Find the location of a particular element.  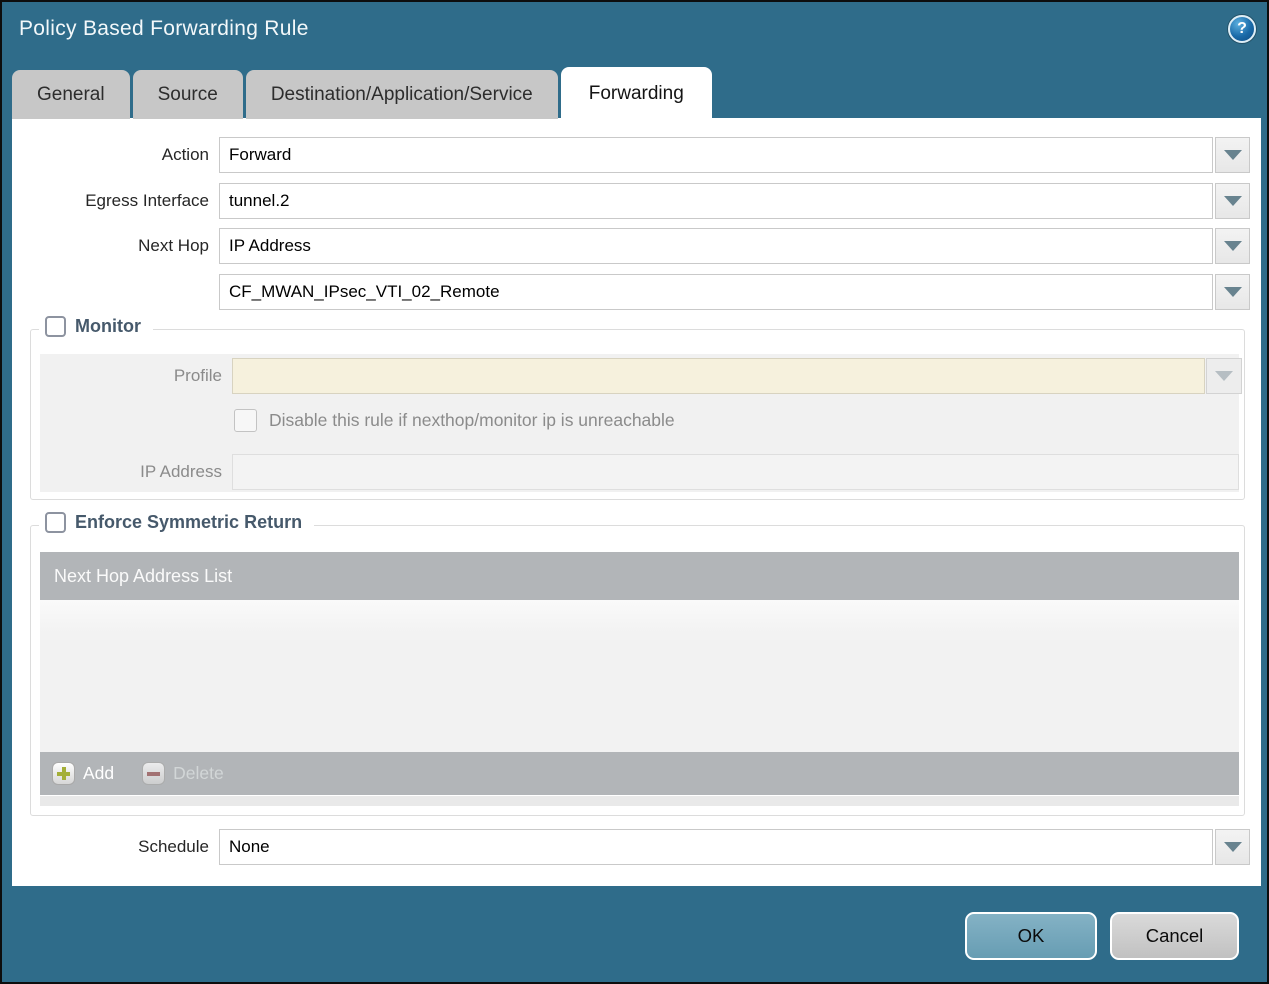

add-button-label: Add is located at coordinates (99, 773).